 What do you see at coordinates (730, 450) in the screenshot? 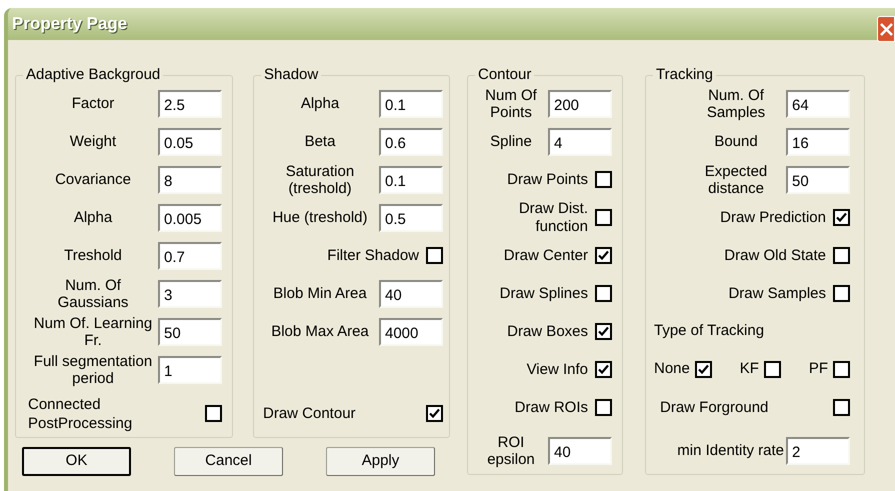
I see `field-label: min Identity rate` at bounding box center [730, 450].